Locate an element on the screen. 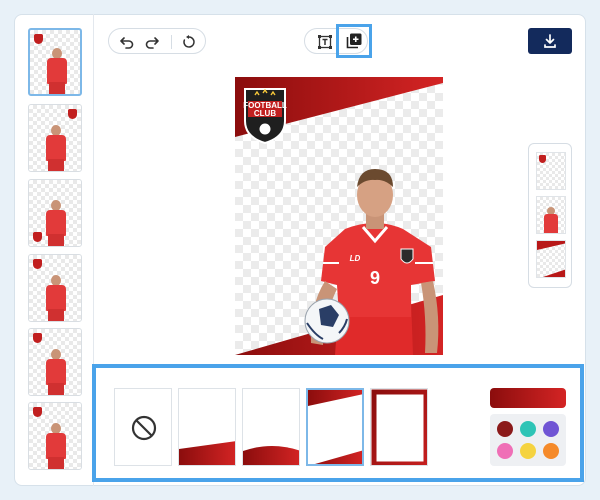 This screenshot has width=600, height=500. swatch-pink is located at coordinates (505, 451).